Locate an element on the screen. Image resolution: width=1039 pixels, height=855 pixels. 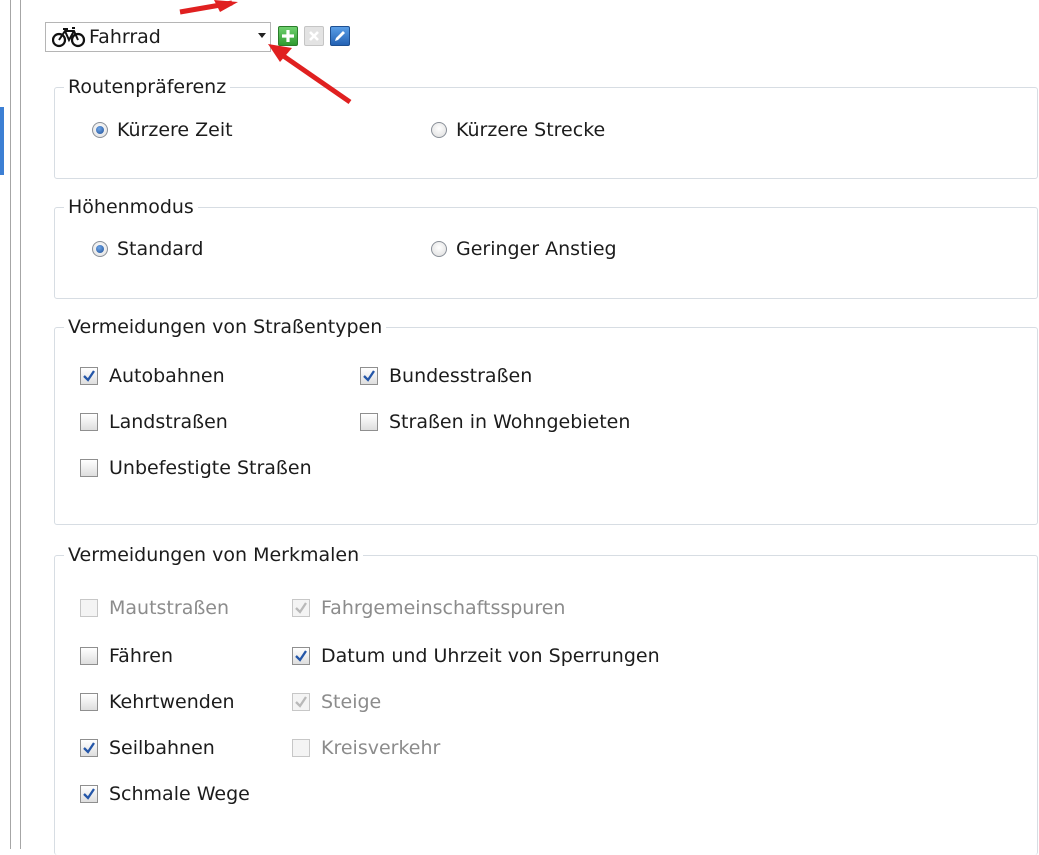
plus-icon is located at coordinates (288, 36).